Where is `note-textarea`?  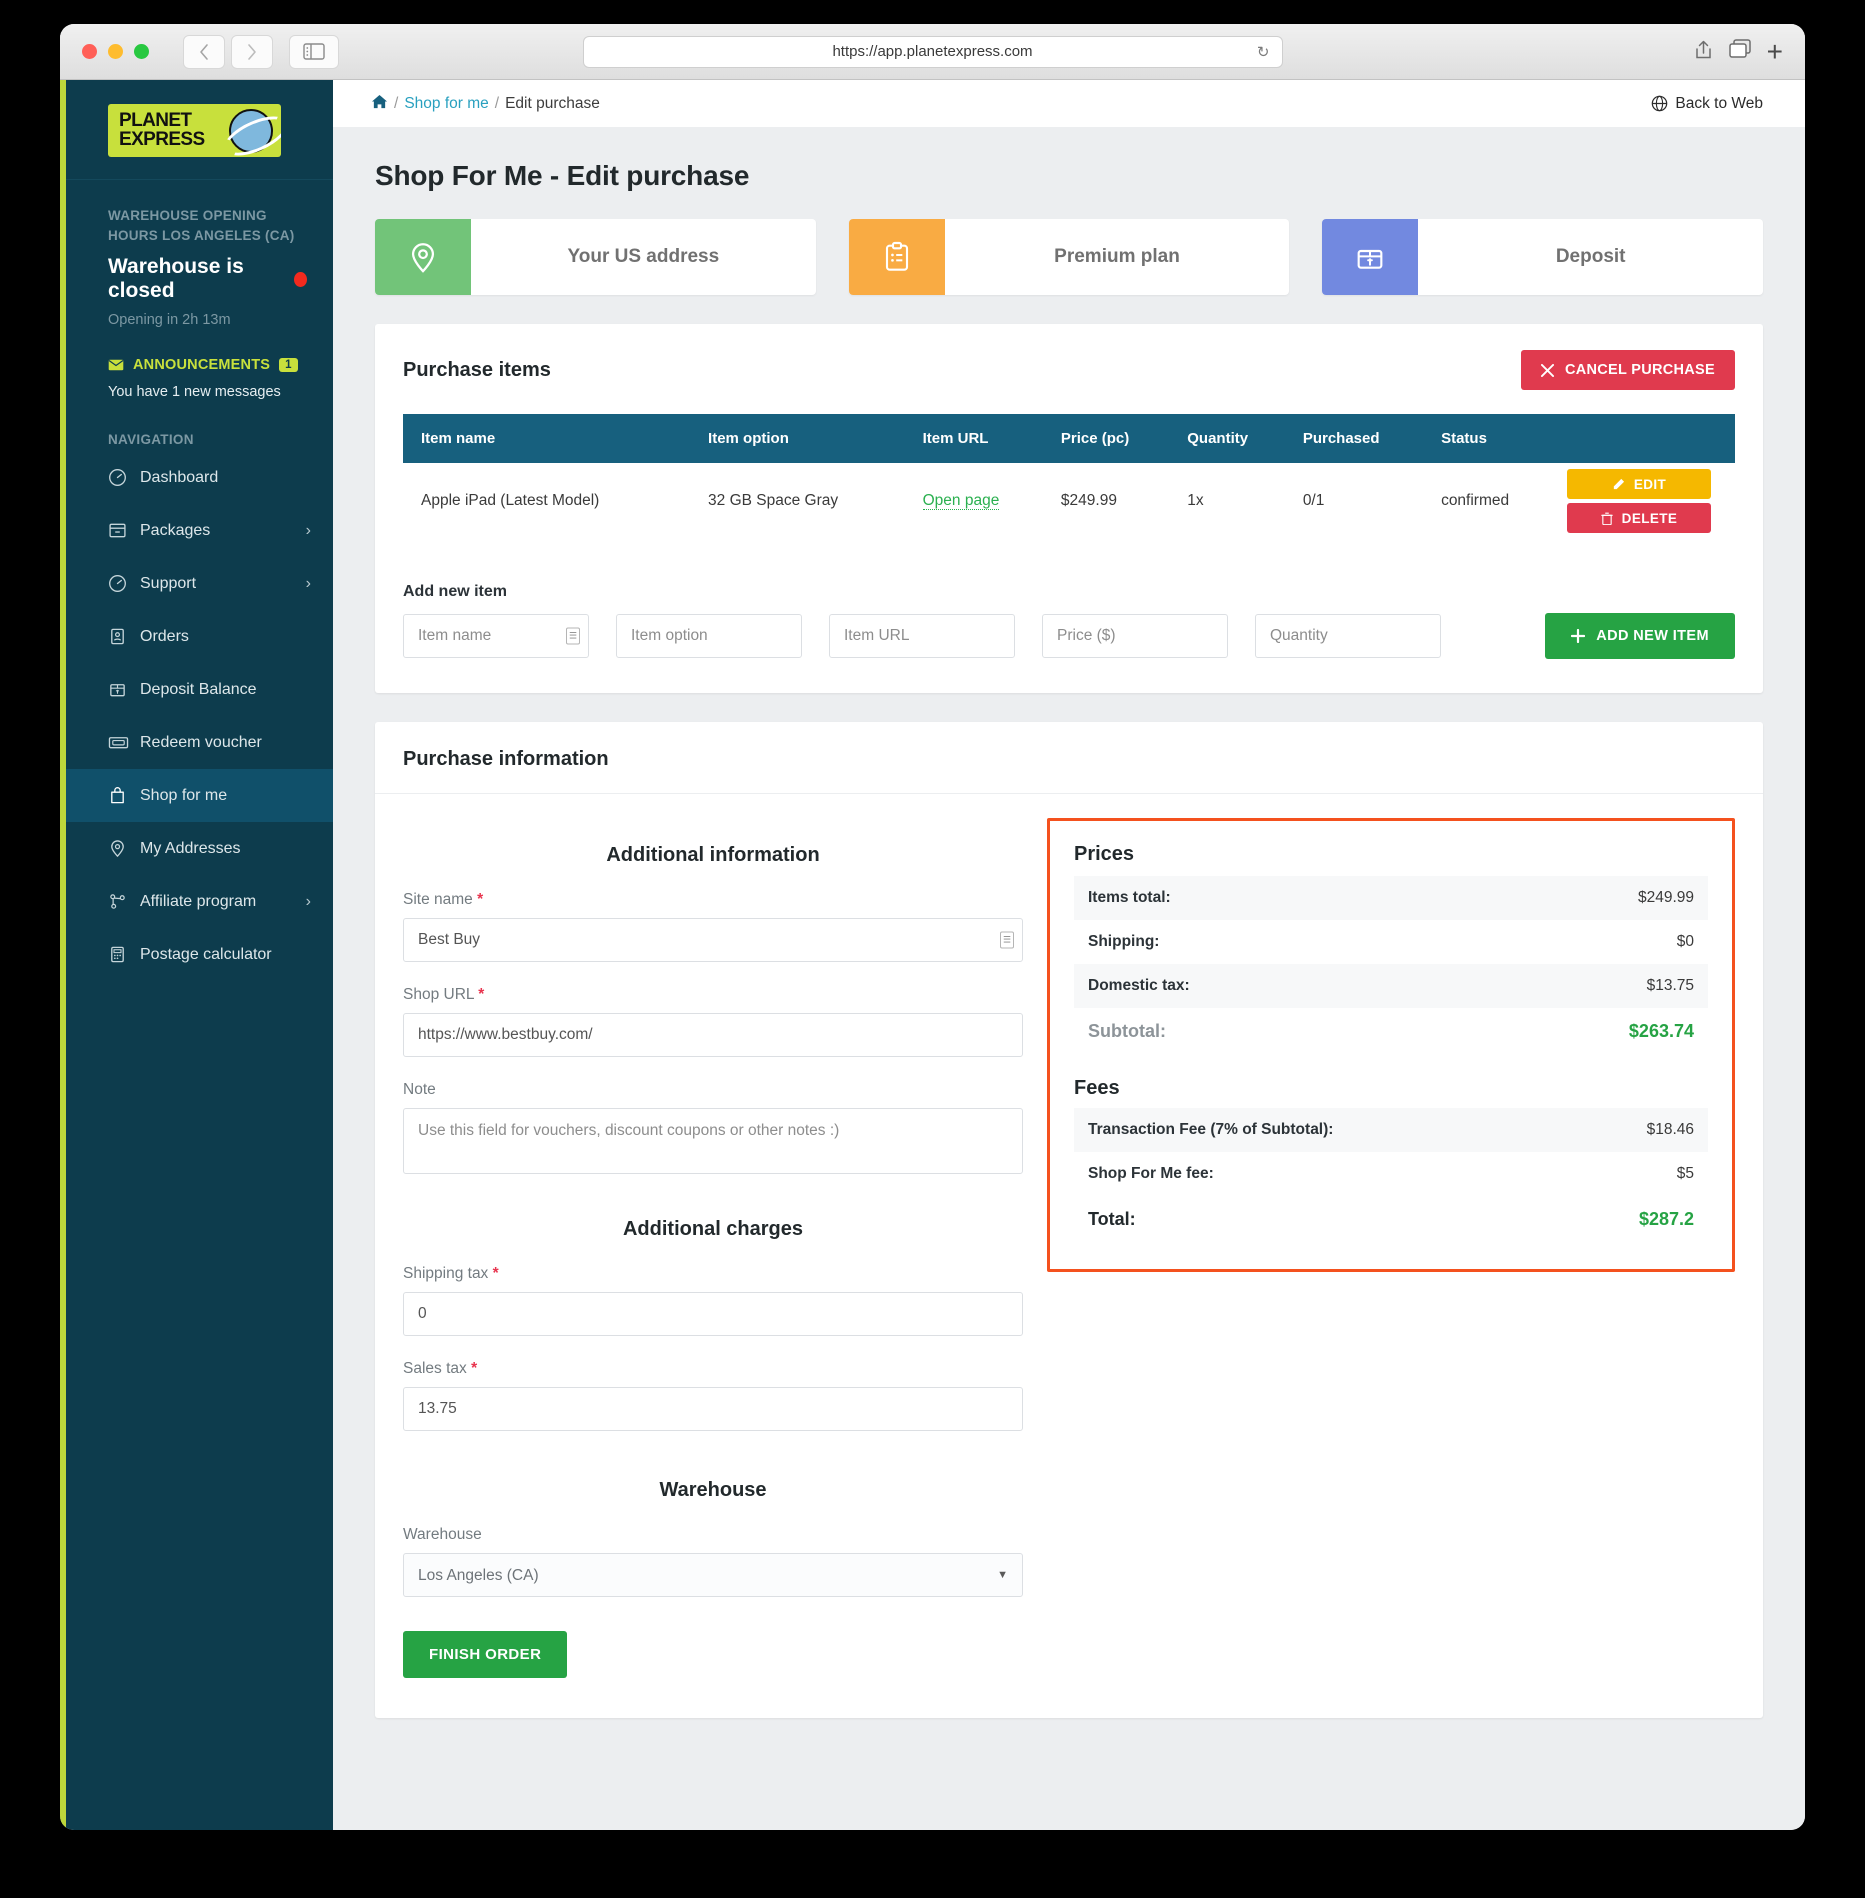 note-textarea is located at coordinates (713, 1141).